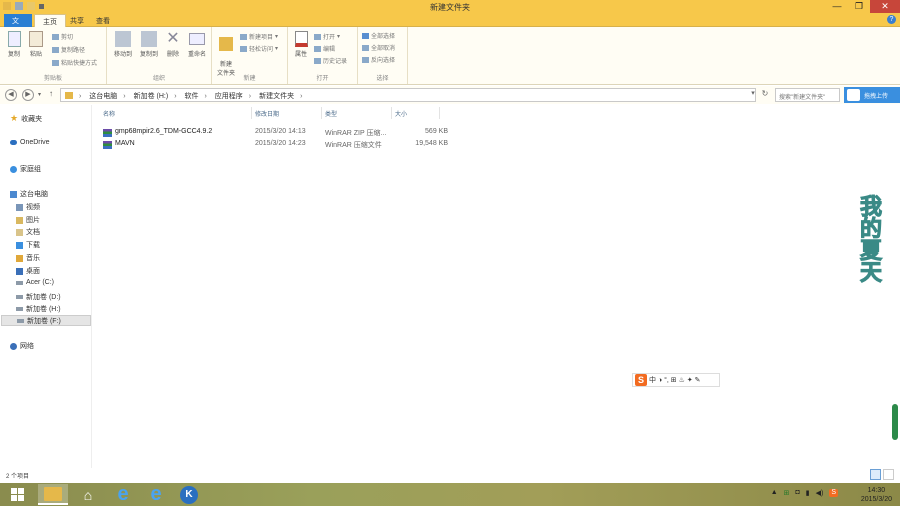 Image resolution: width=900 pixels, height=506 pixels. What do you see at coordinates (28, 95) in the screenshot?
I see `forward-button: ▶` at bounding box center [28, 95].